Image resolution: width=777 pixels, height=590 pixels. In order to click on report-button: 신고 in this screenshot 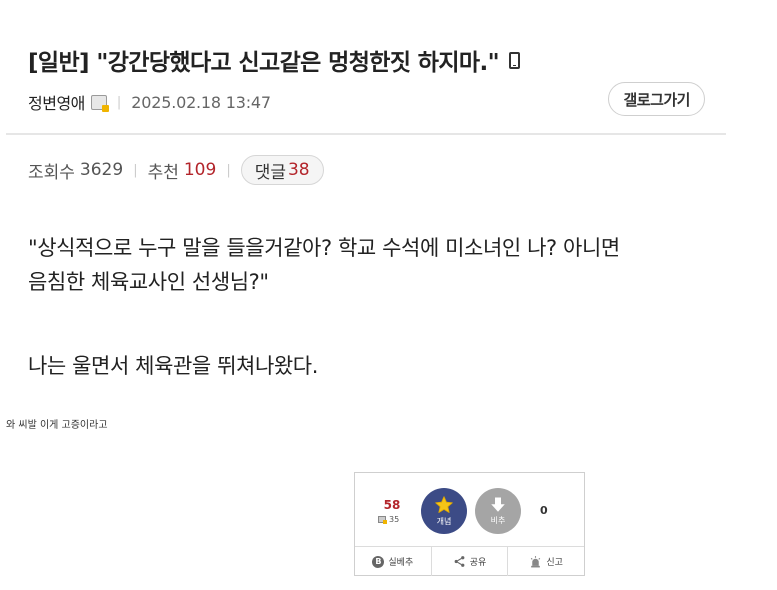, I will do `click(546, 561)`.